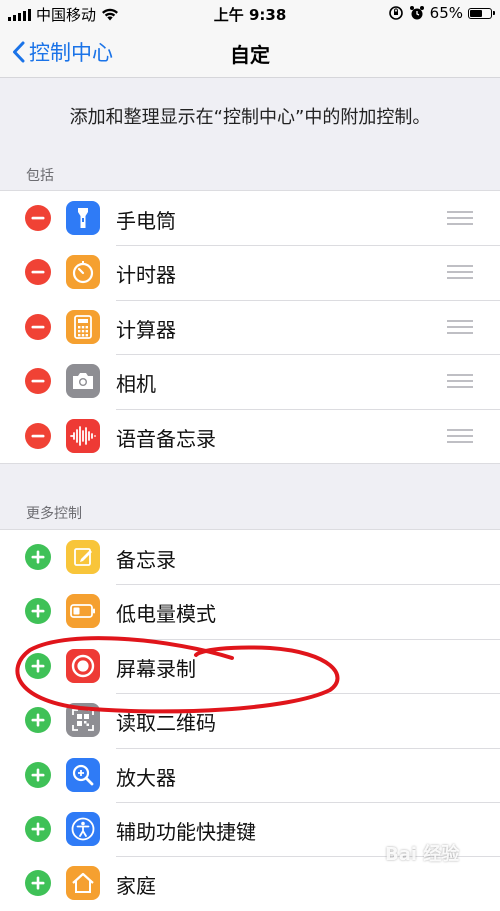  Describe the element at coordinates (54, 514) in the screenshot. I see `section-header-more: 更多控制` at that location.